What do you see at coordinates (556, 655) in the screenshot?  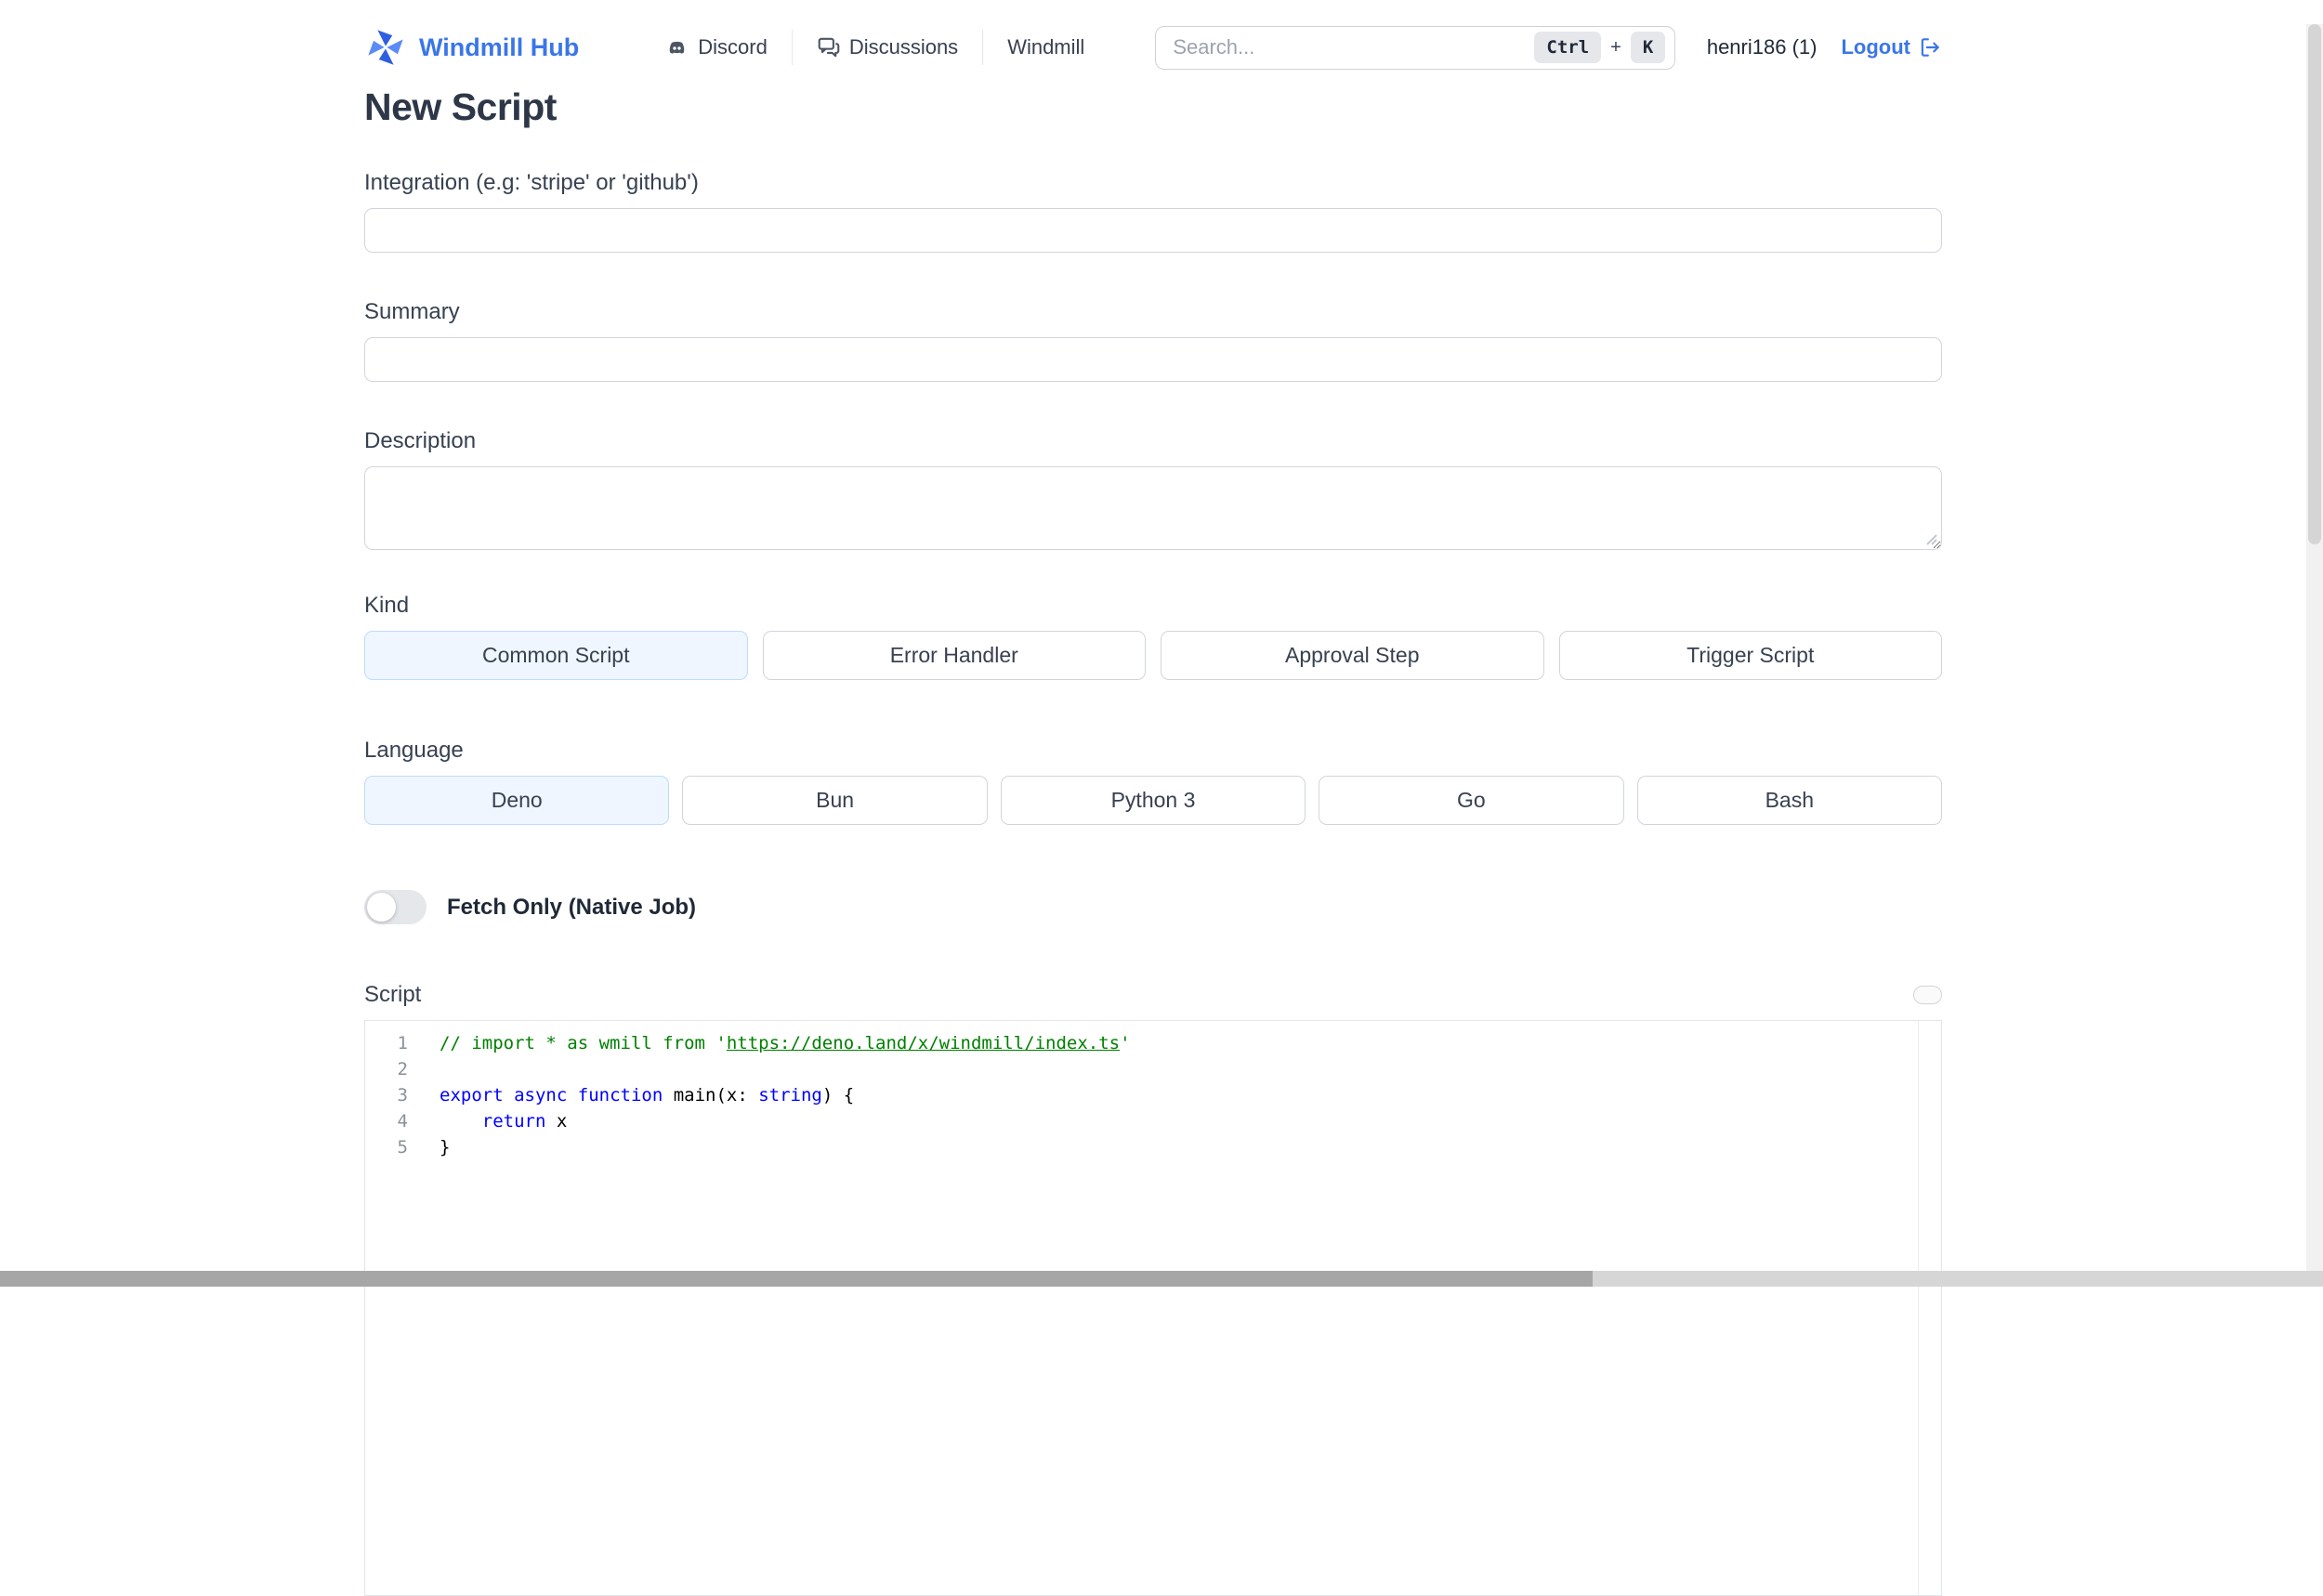 I see `kind-option-common-script: Common Script` at bounding box center [556, 655].